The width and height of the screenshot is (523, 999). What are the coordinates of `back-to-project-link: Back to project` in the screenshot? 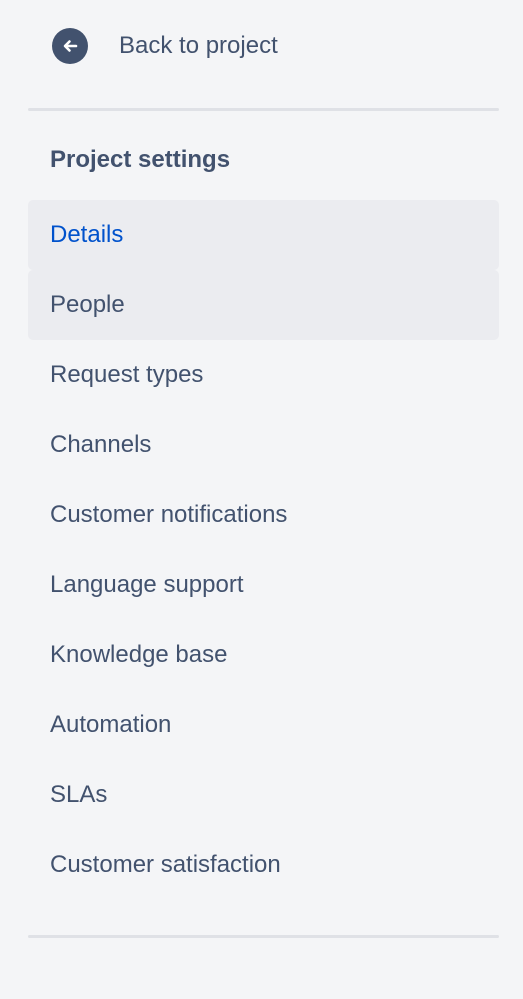 It's located at (165, 46).